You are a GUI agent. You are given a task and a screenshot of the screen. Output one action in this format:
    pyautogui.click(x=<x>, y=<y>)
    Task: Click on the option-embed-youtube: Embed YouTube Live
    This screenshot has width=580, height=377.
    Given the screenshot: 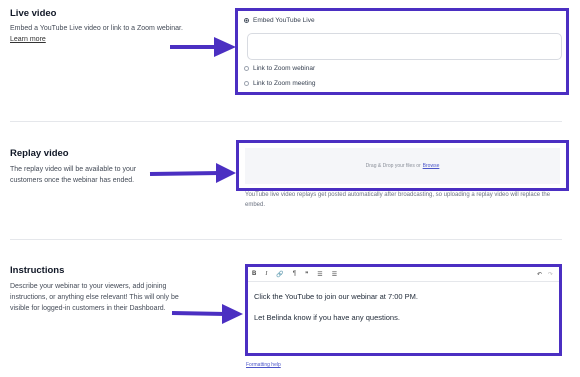 What is the action you would take?
    pyautogui.click(x=279, y=20)
    